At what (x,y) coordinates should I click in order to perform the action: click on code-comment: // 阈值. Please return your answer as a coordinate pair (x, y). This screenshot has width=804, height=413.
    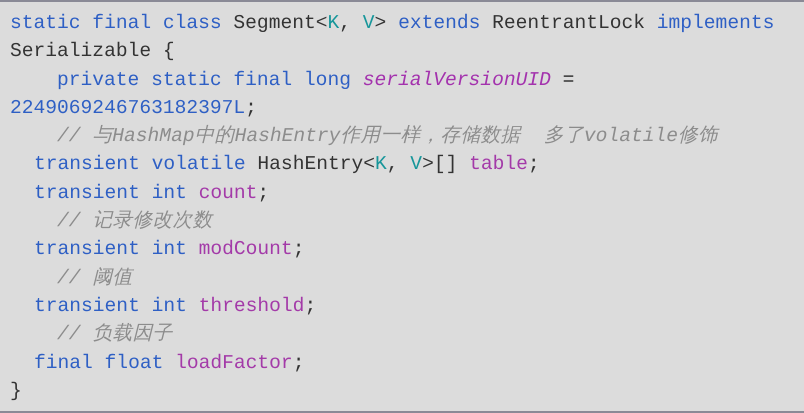
    Looking at the image, I should click on (94, 278).